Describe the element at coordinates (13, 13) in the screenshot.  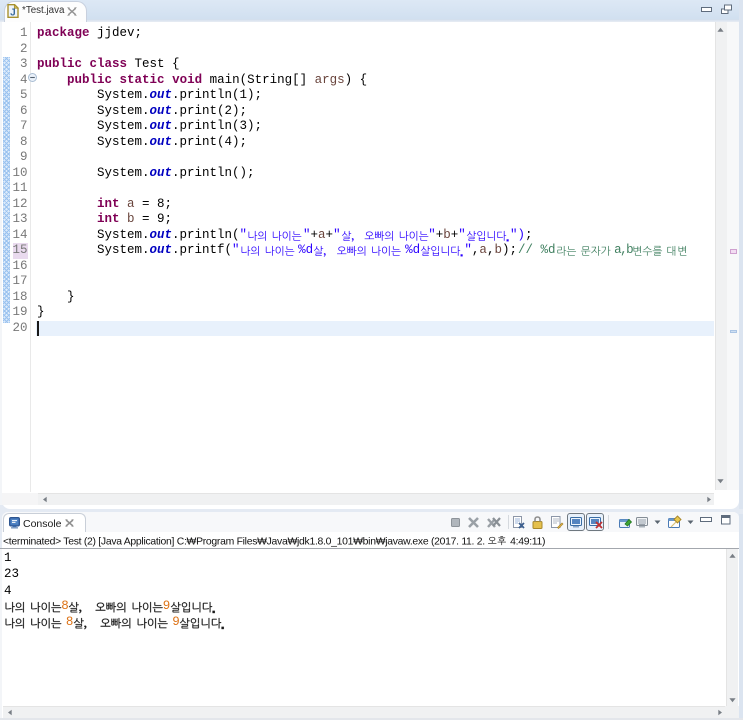
I see `svg-text: J` at that location.